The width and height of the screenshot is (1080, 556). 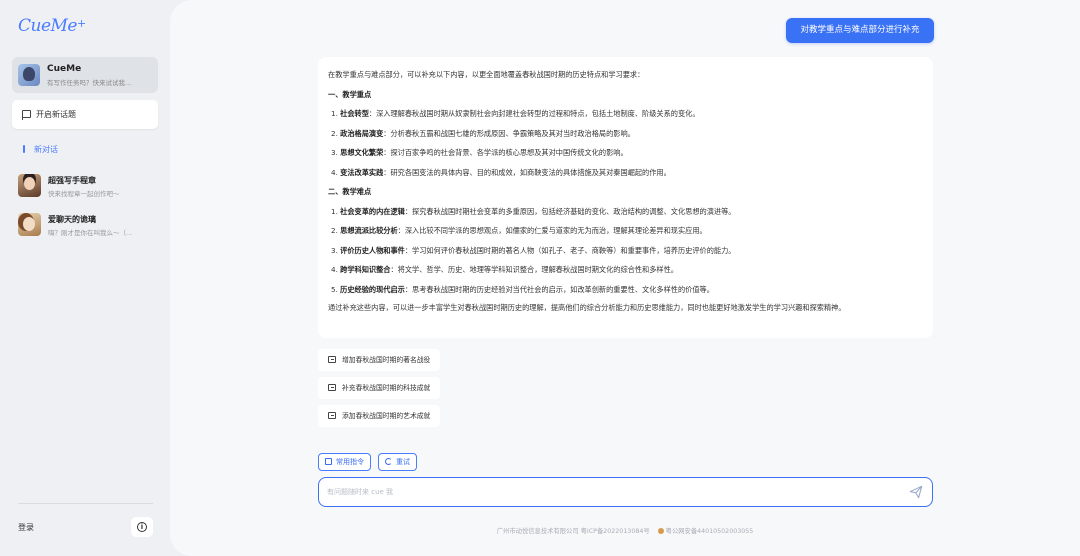 I want to click on chat-item-subtitle: 快来找程章一起创作吧～, so click(x=84, y=194).